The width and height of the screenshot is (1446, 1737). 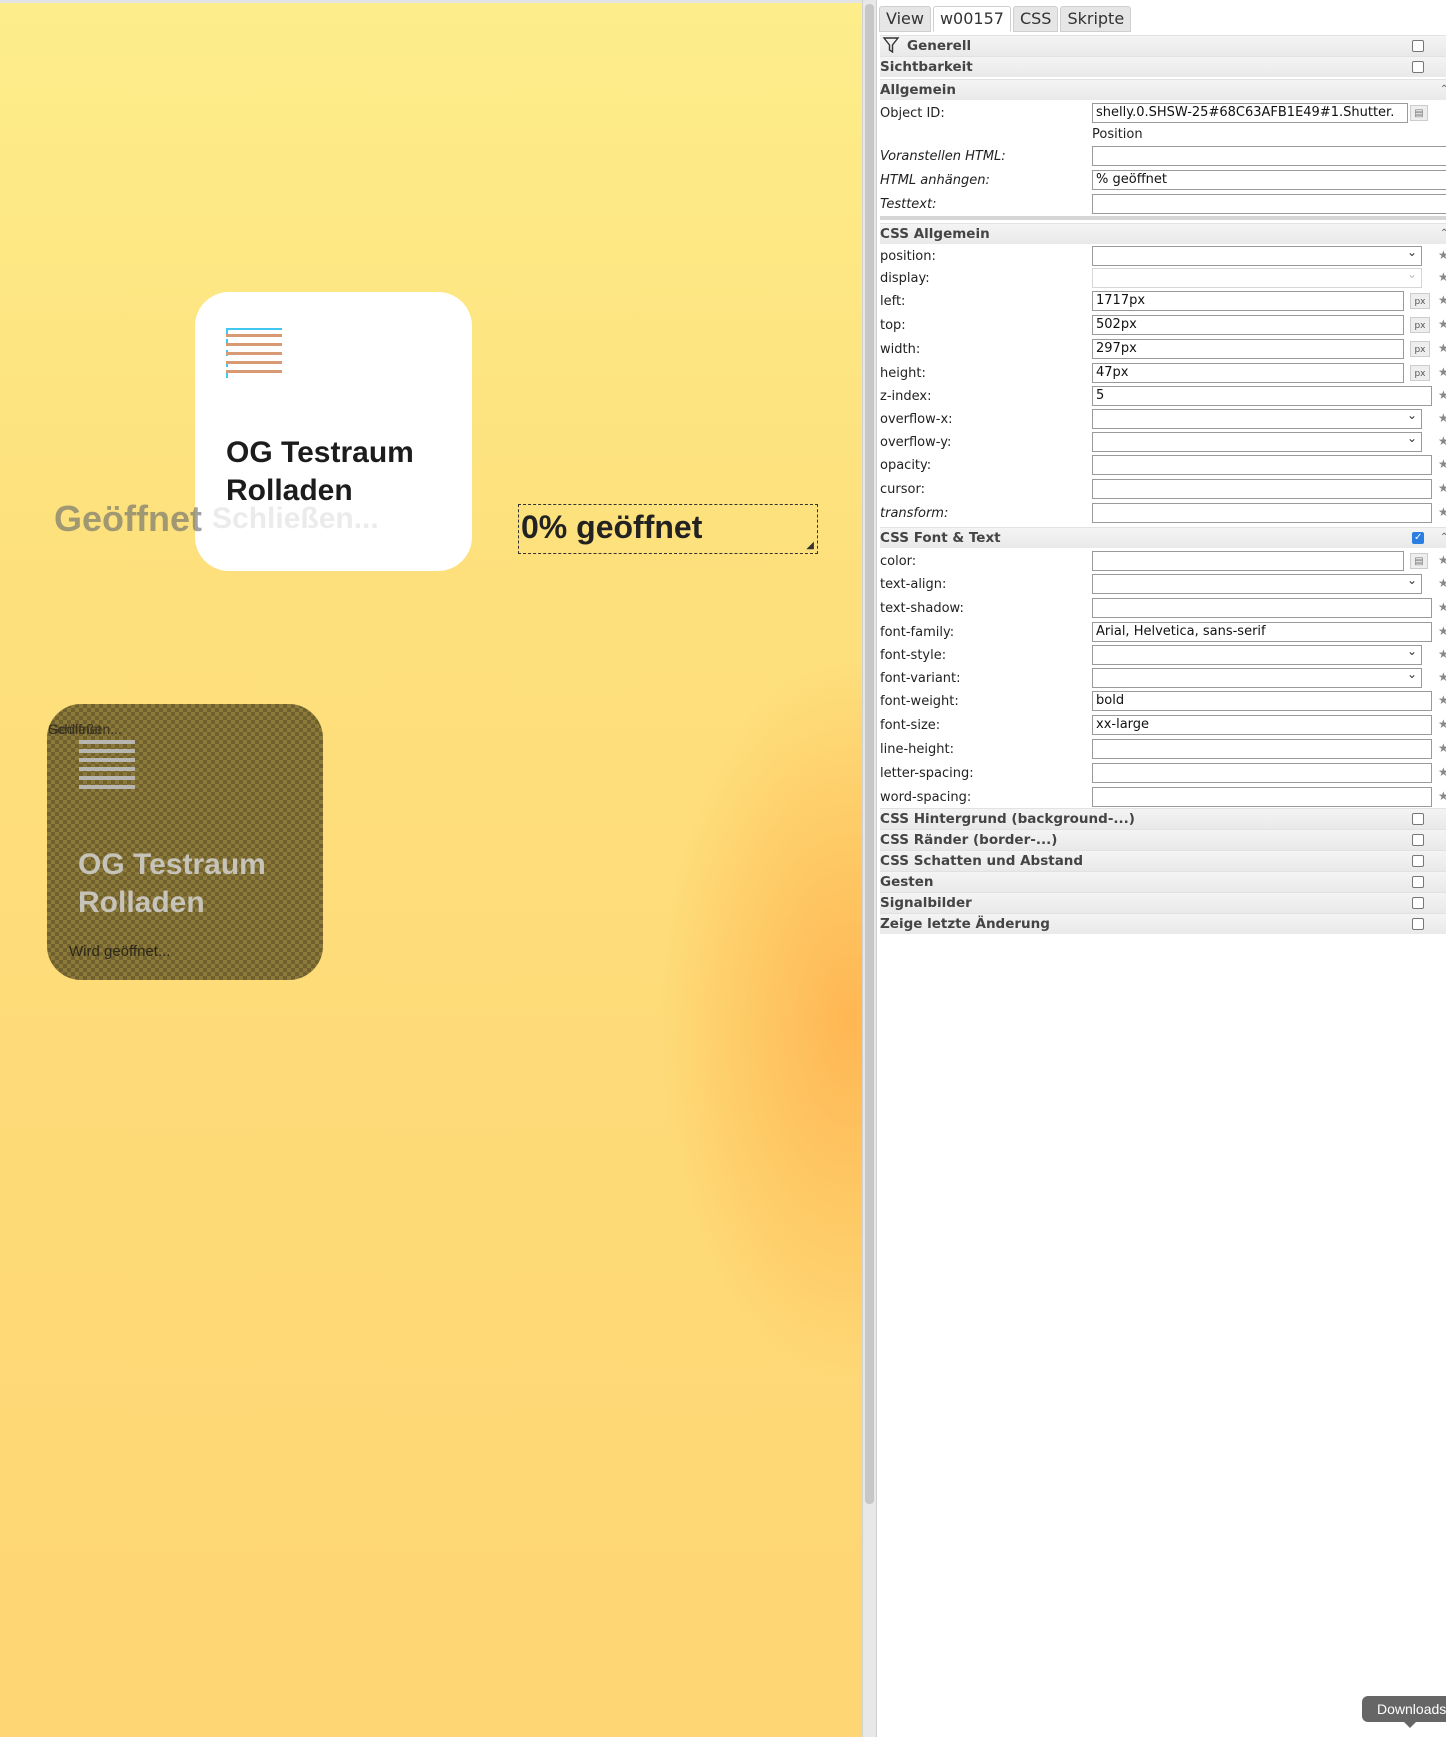 What do you see at coordinates (1419, 561) in the screenshot?
I see `color-picker-icon: ▤` at bounding box center [1419, 561].